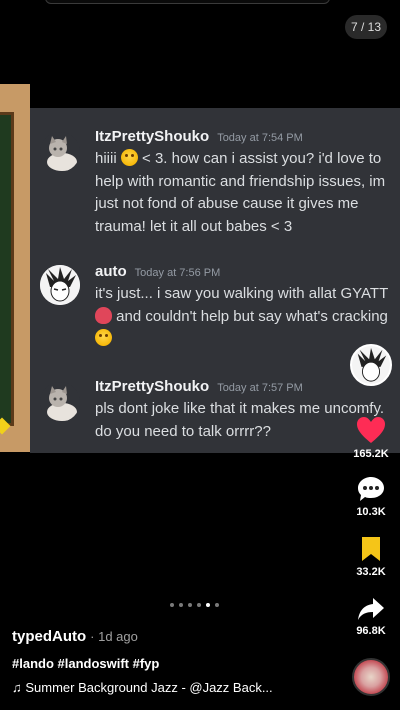 This screenshot has height=710, width=400. What do you see at coordinates (371, 572) in the screenshot?
I see `save-count: 33.2K` at bounding box center [371, 572].